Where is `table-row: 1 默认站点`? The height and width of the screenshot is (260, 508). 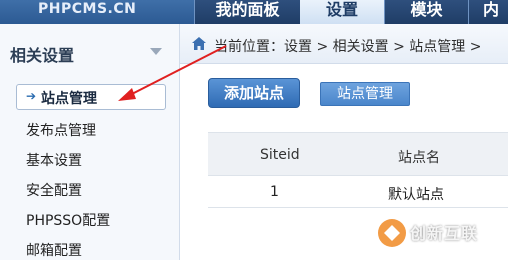 table-row: 1 默认站点 is located at coordinates (358, 192).